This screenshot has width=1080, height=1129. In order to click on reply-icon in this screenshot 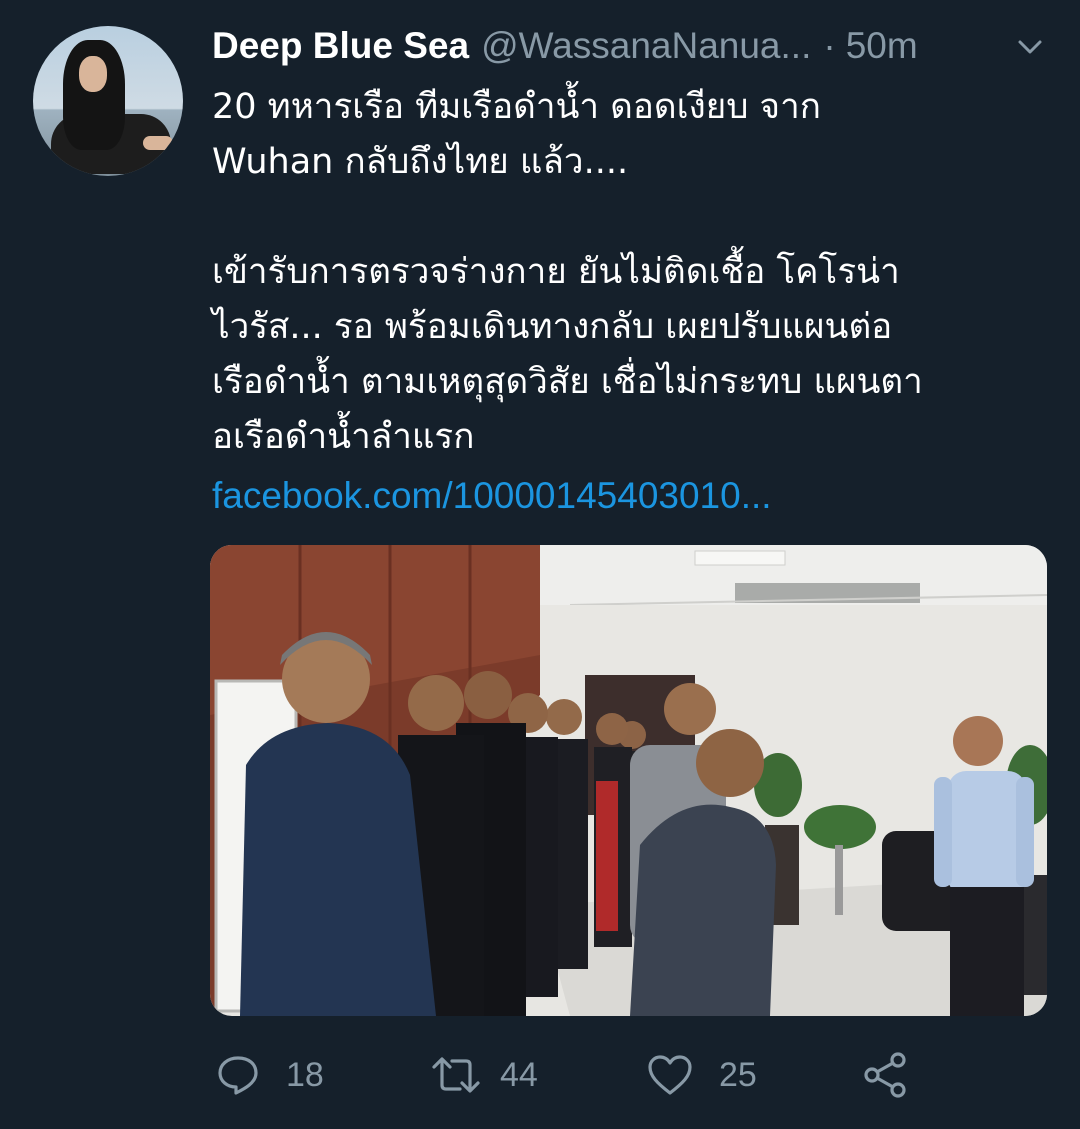, I will do `click(238, 1075)`.